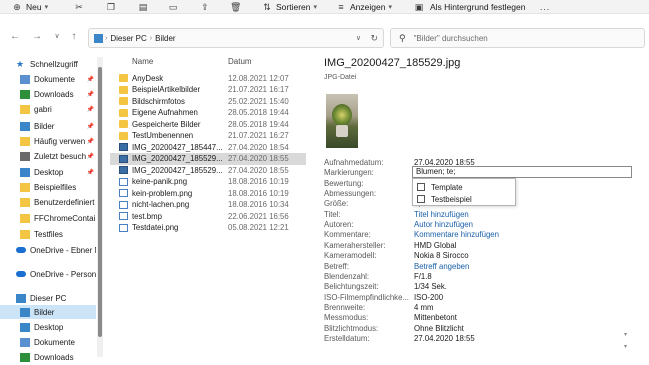 Image resolution: width=649 pixels, height=365 pixels. Describe the element at coordinates (332, 214) in the screenshot. I see `property-label: Titel:` at that location.